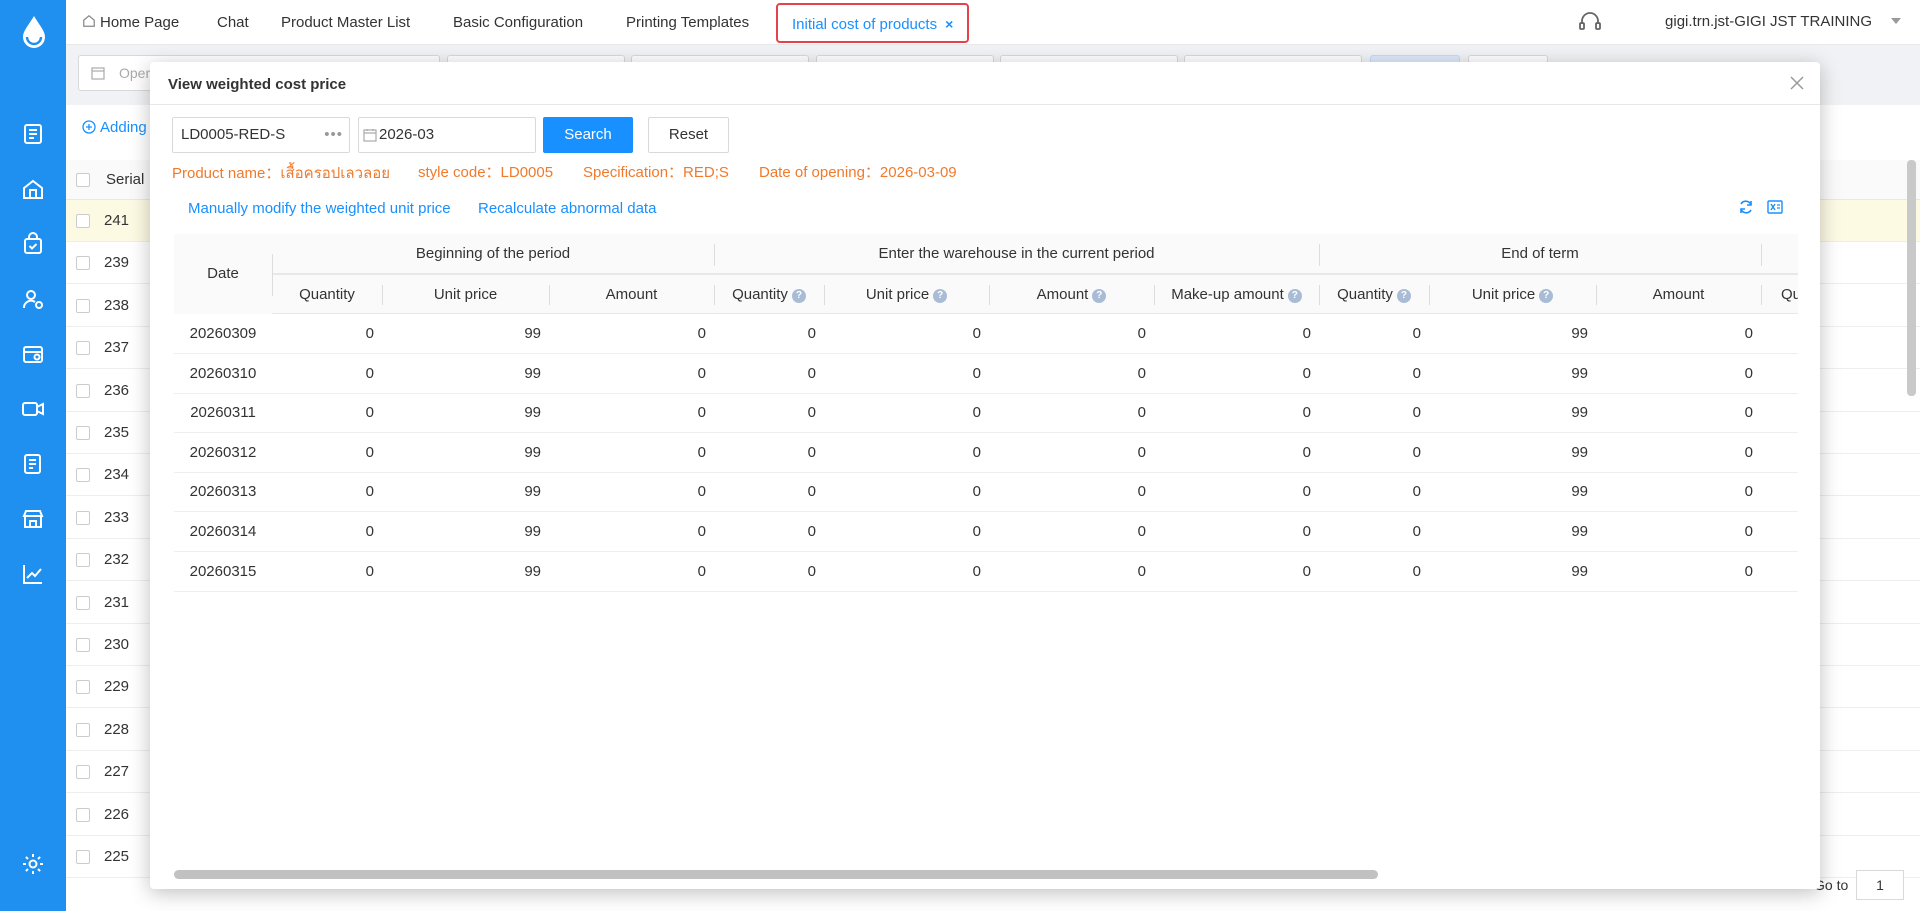 The width and height of the screenshot is (1920, 911). What do you see at coordinates (233, 22) in the screenshot?
I see `tab-chat: Chat` at bounding box center [233, 22].